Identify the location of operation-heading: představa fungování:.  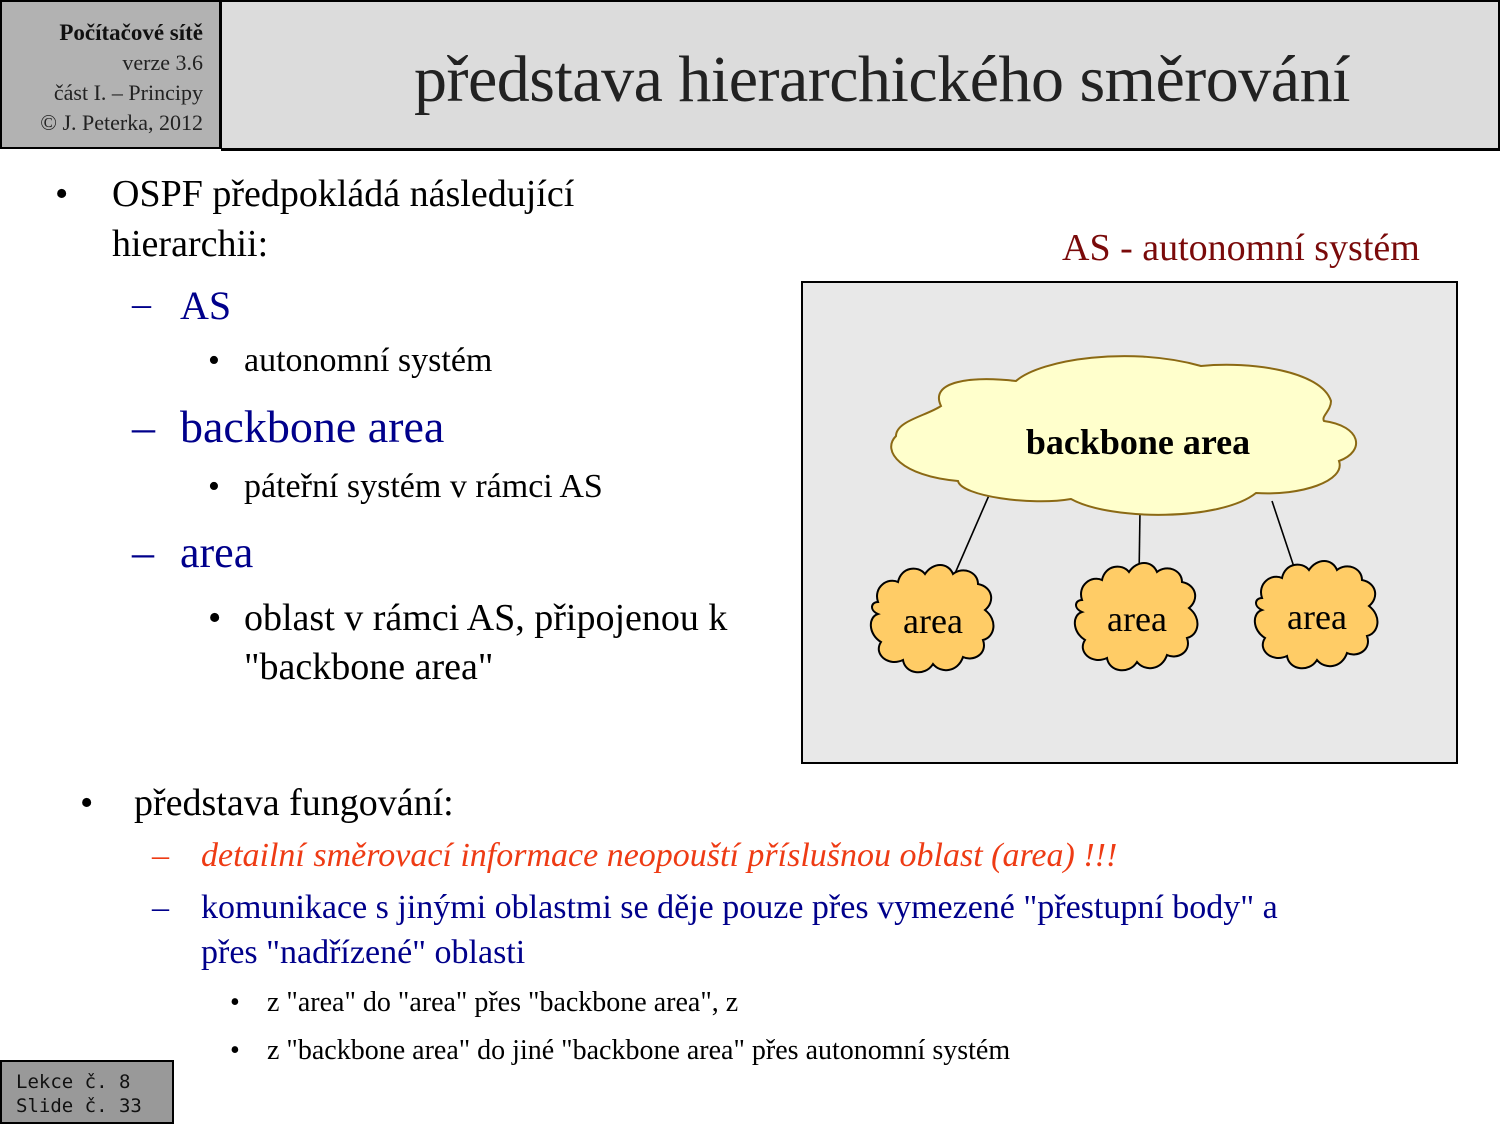
(294, 803).